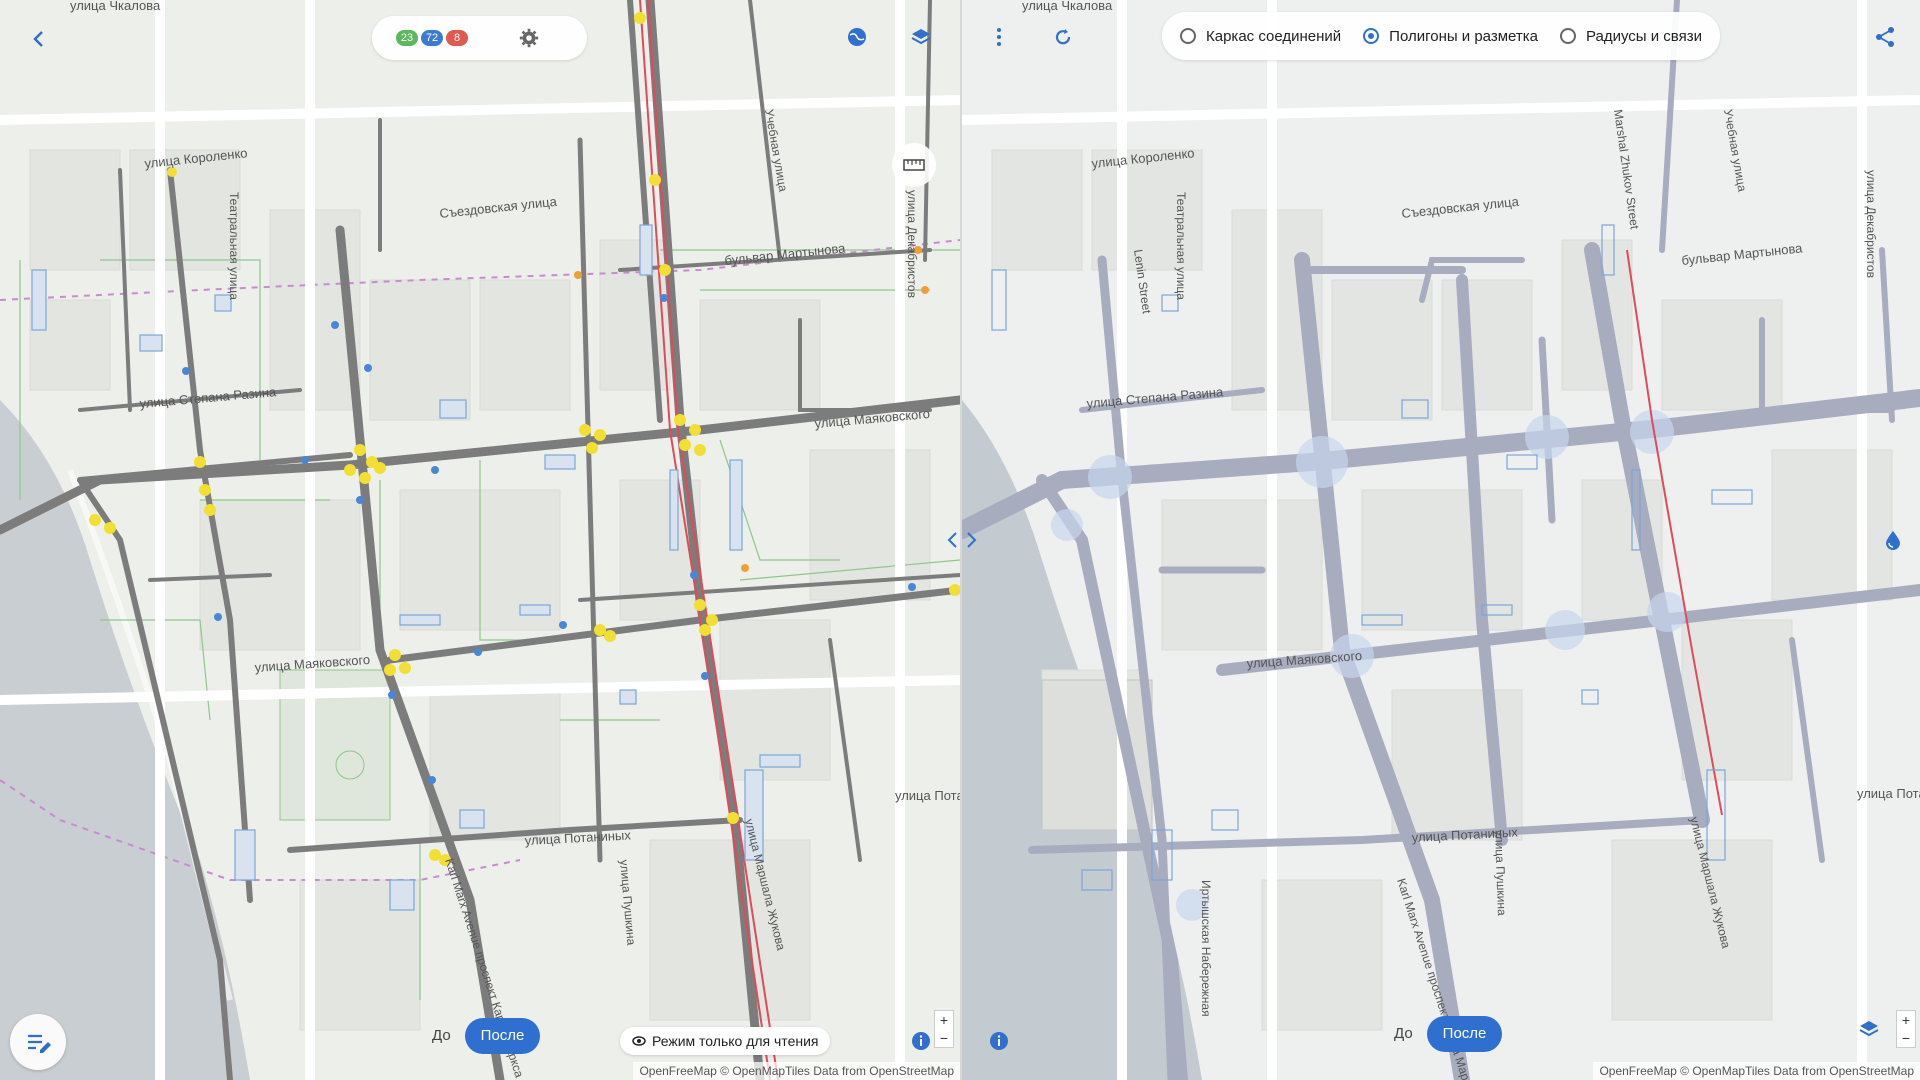 The width and height of the screenshot is (1920, 1080). Describe the element at coordinates (432, 38) in the screenshot. I see `badge-blue: 72` at that location.